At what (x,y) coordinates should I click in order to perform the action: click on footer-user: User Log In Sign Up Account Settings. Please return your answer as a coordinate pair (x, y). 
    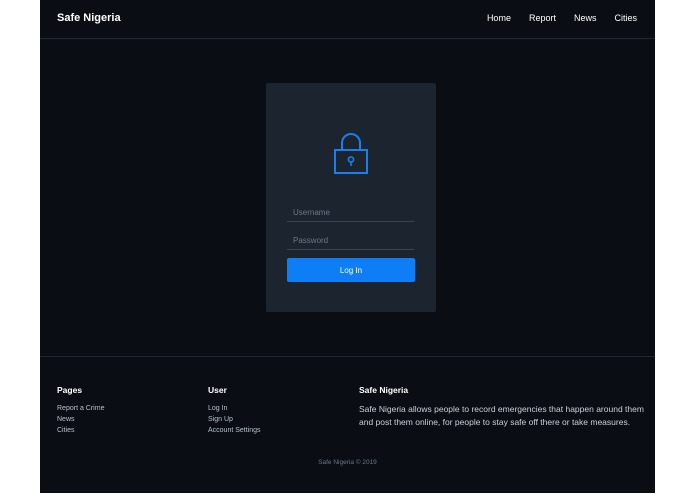
    Looking at the image, I should click on (234, 410).